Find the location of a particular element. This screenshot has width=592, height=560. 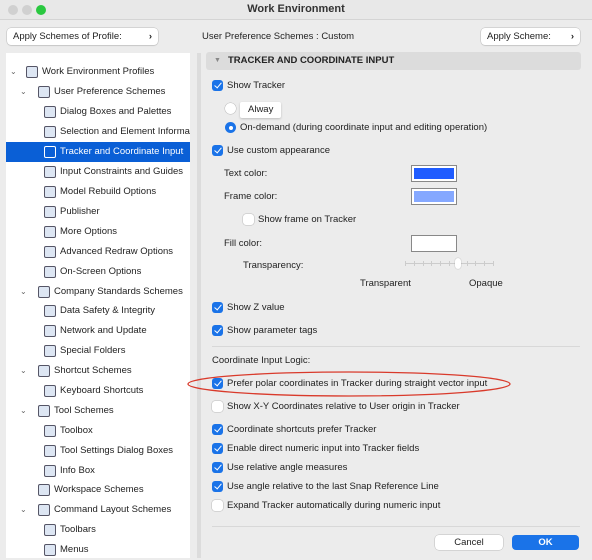

show-frame-checkbox is located at coordinates (248, 219).